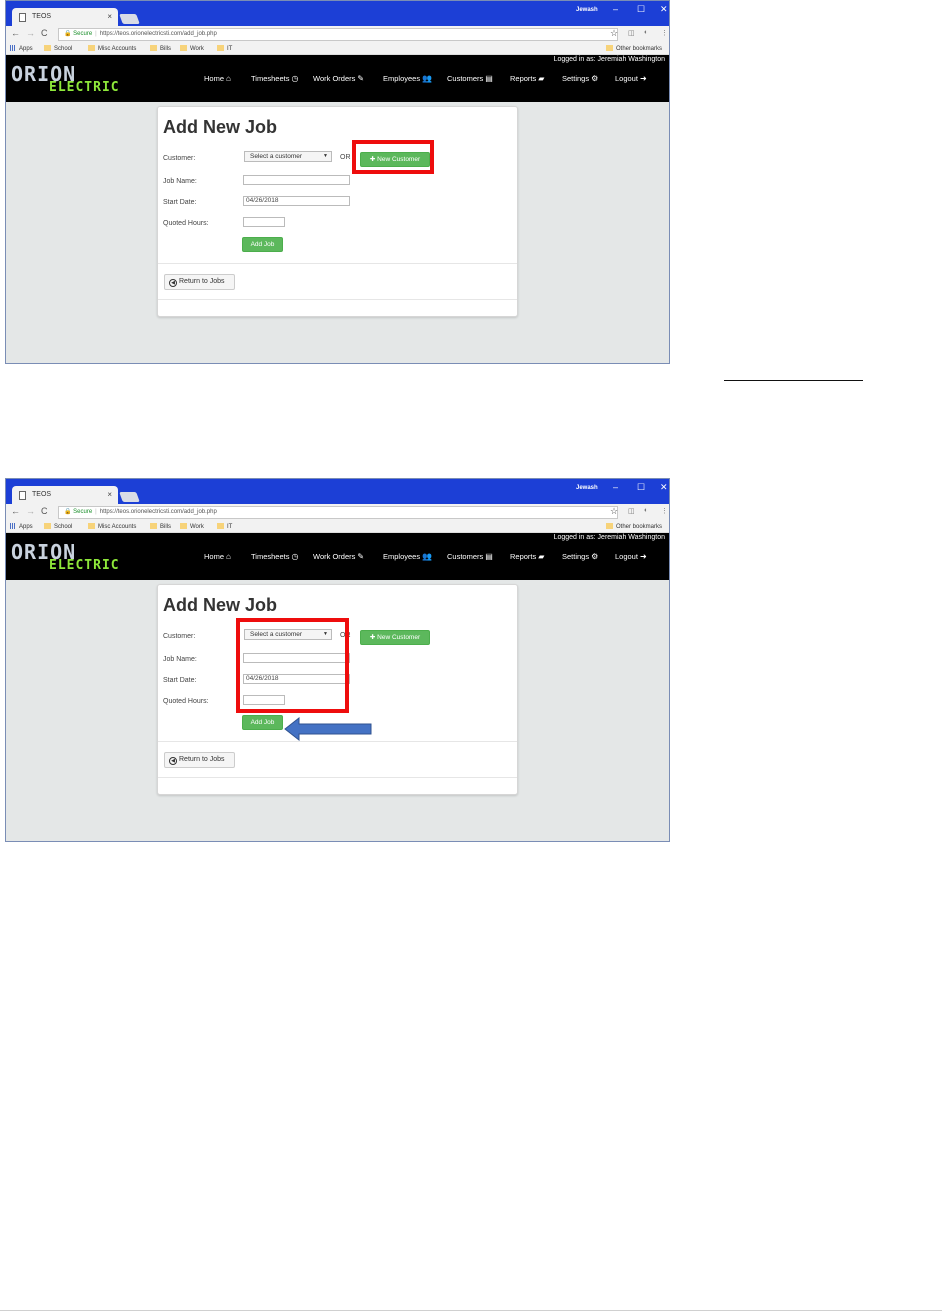  What do you see at coordinates (609, 59) in the screenshot?
I see `logged-in-text: Logged in as: Jeremiah Washington` at bounding box center [609, 59].